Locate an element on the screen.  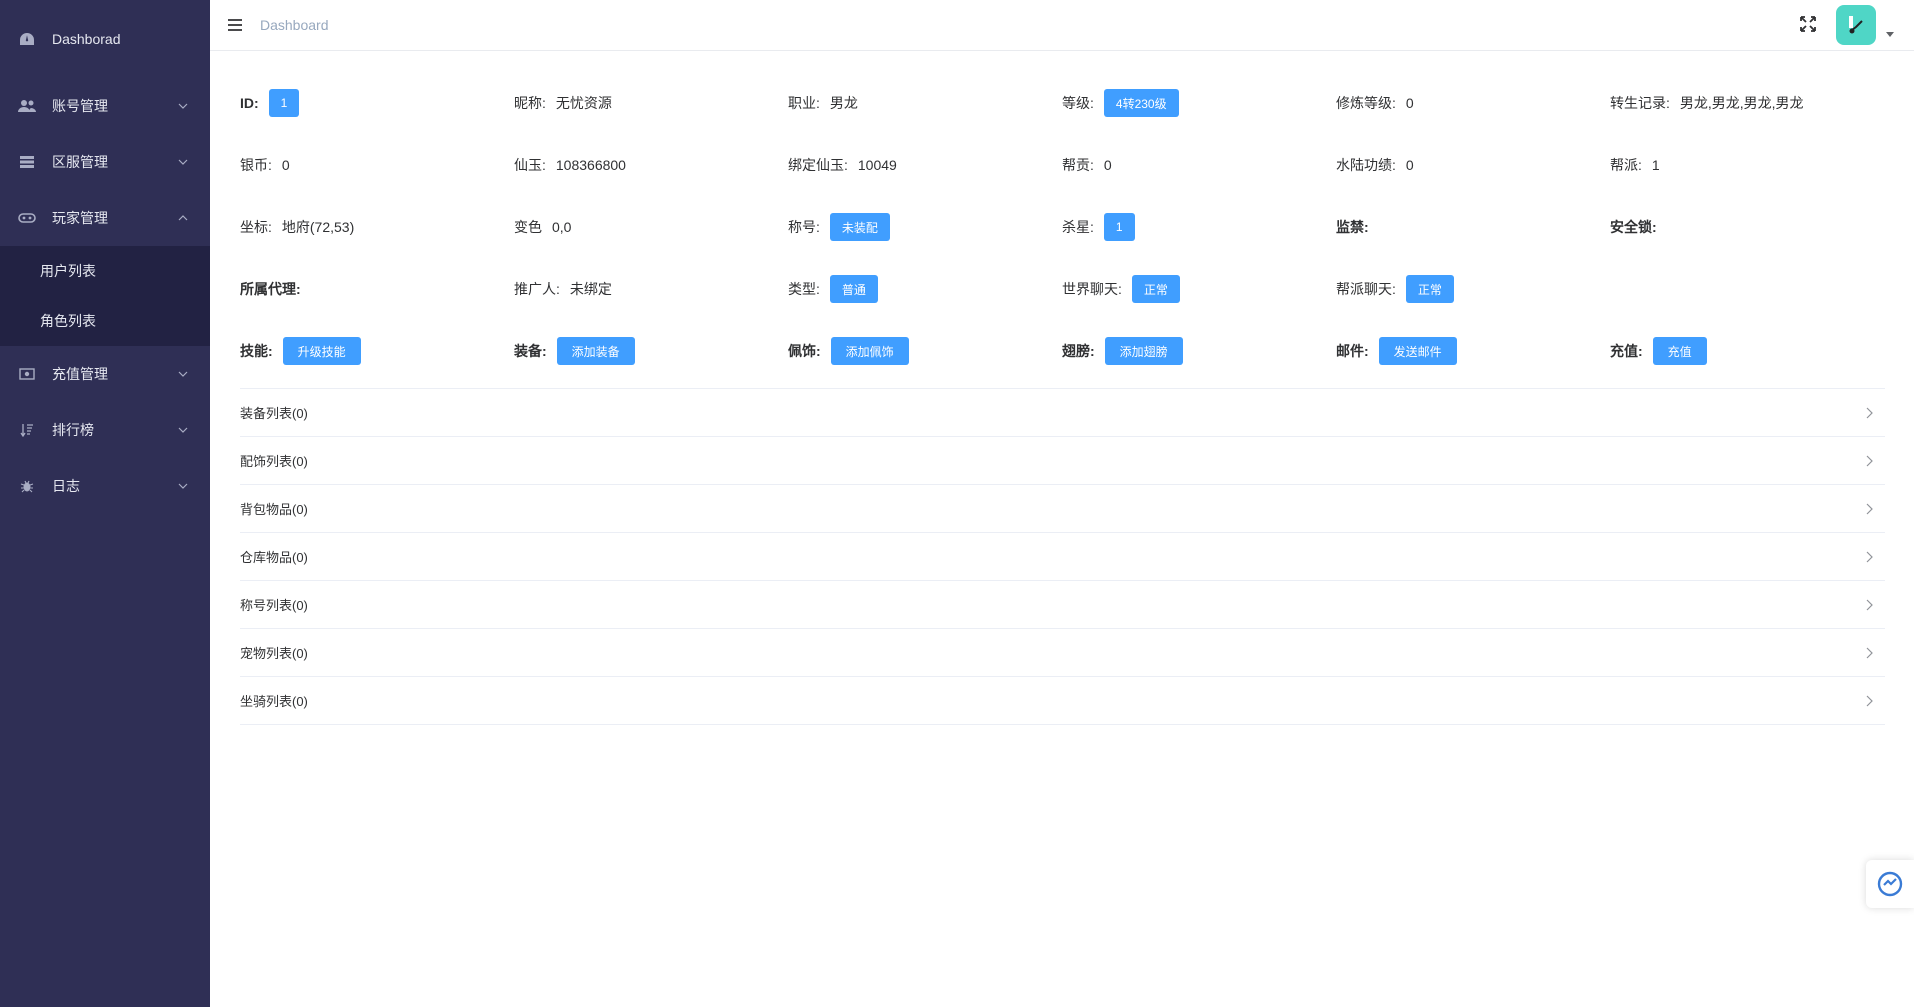
collapse-item-pets: 宠物列表(0) is located at coordinates (1062, 653).